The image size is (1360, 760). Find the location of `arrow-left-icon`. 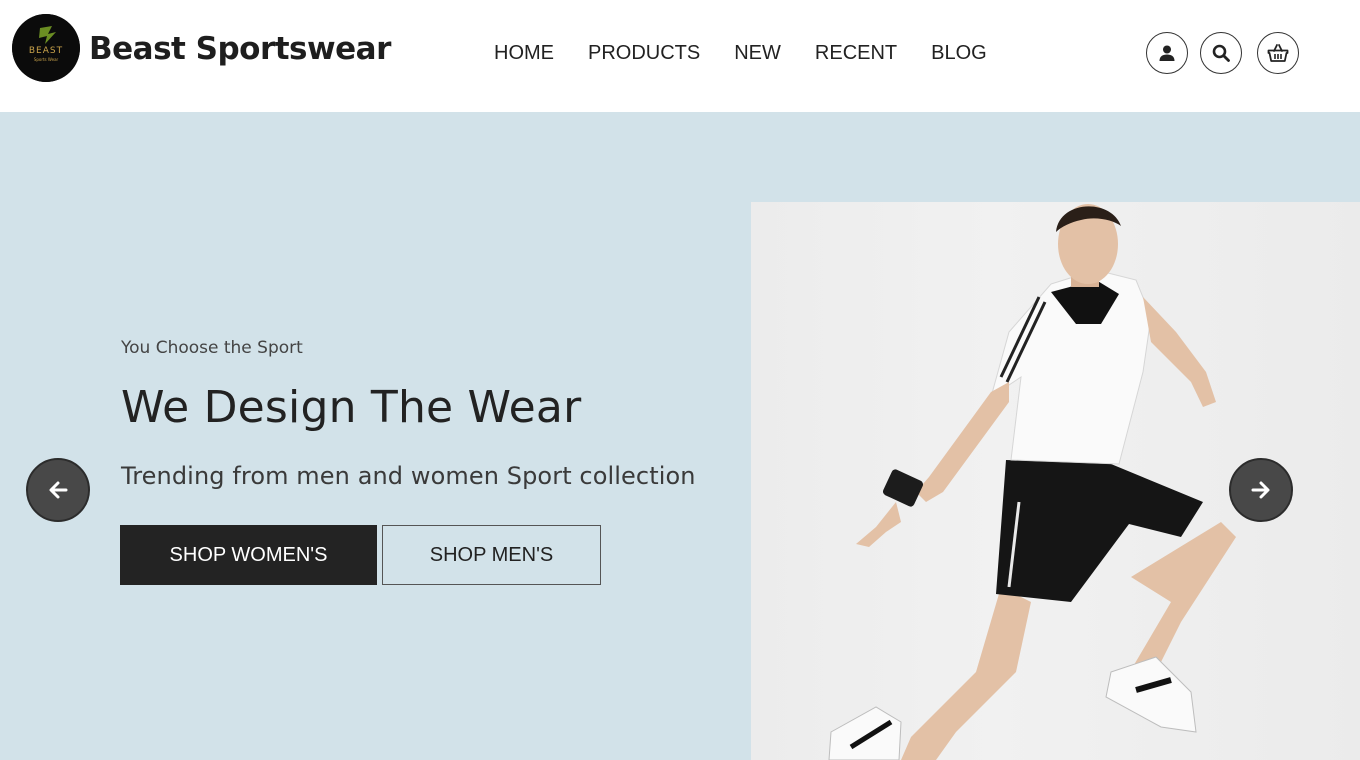

arrow-left-icon is located at coordinates (58, 490).